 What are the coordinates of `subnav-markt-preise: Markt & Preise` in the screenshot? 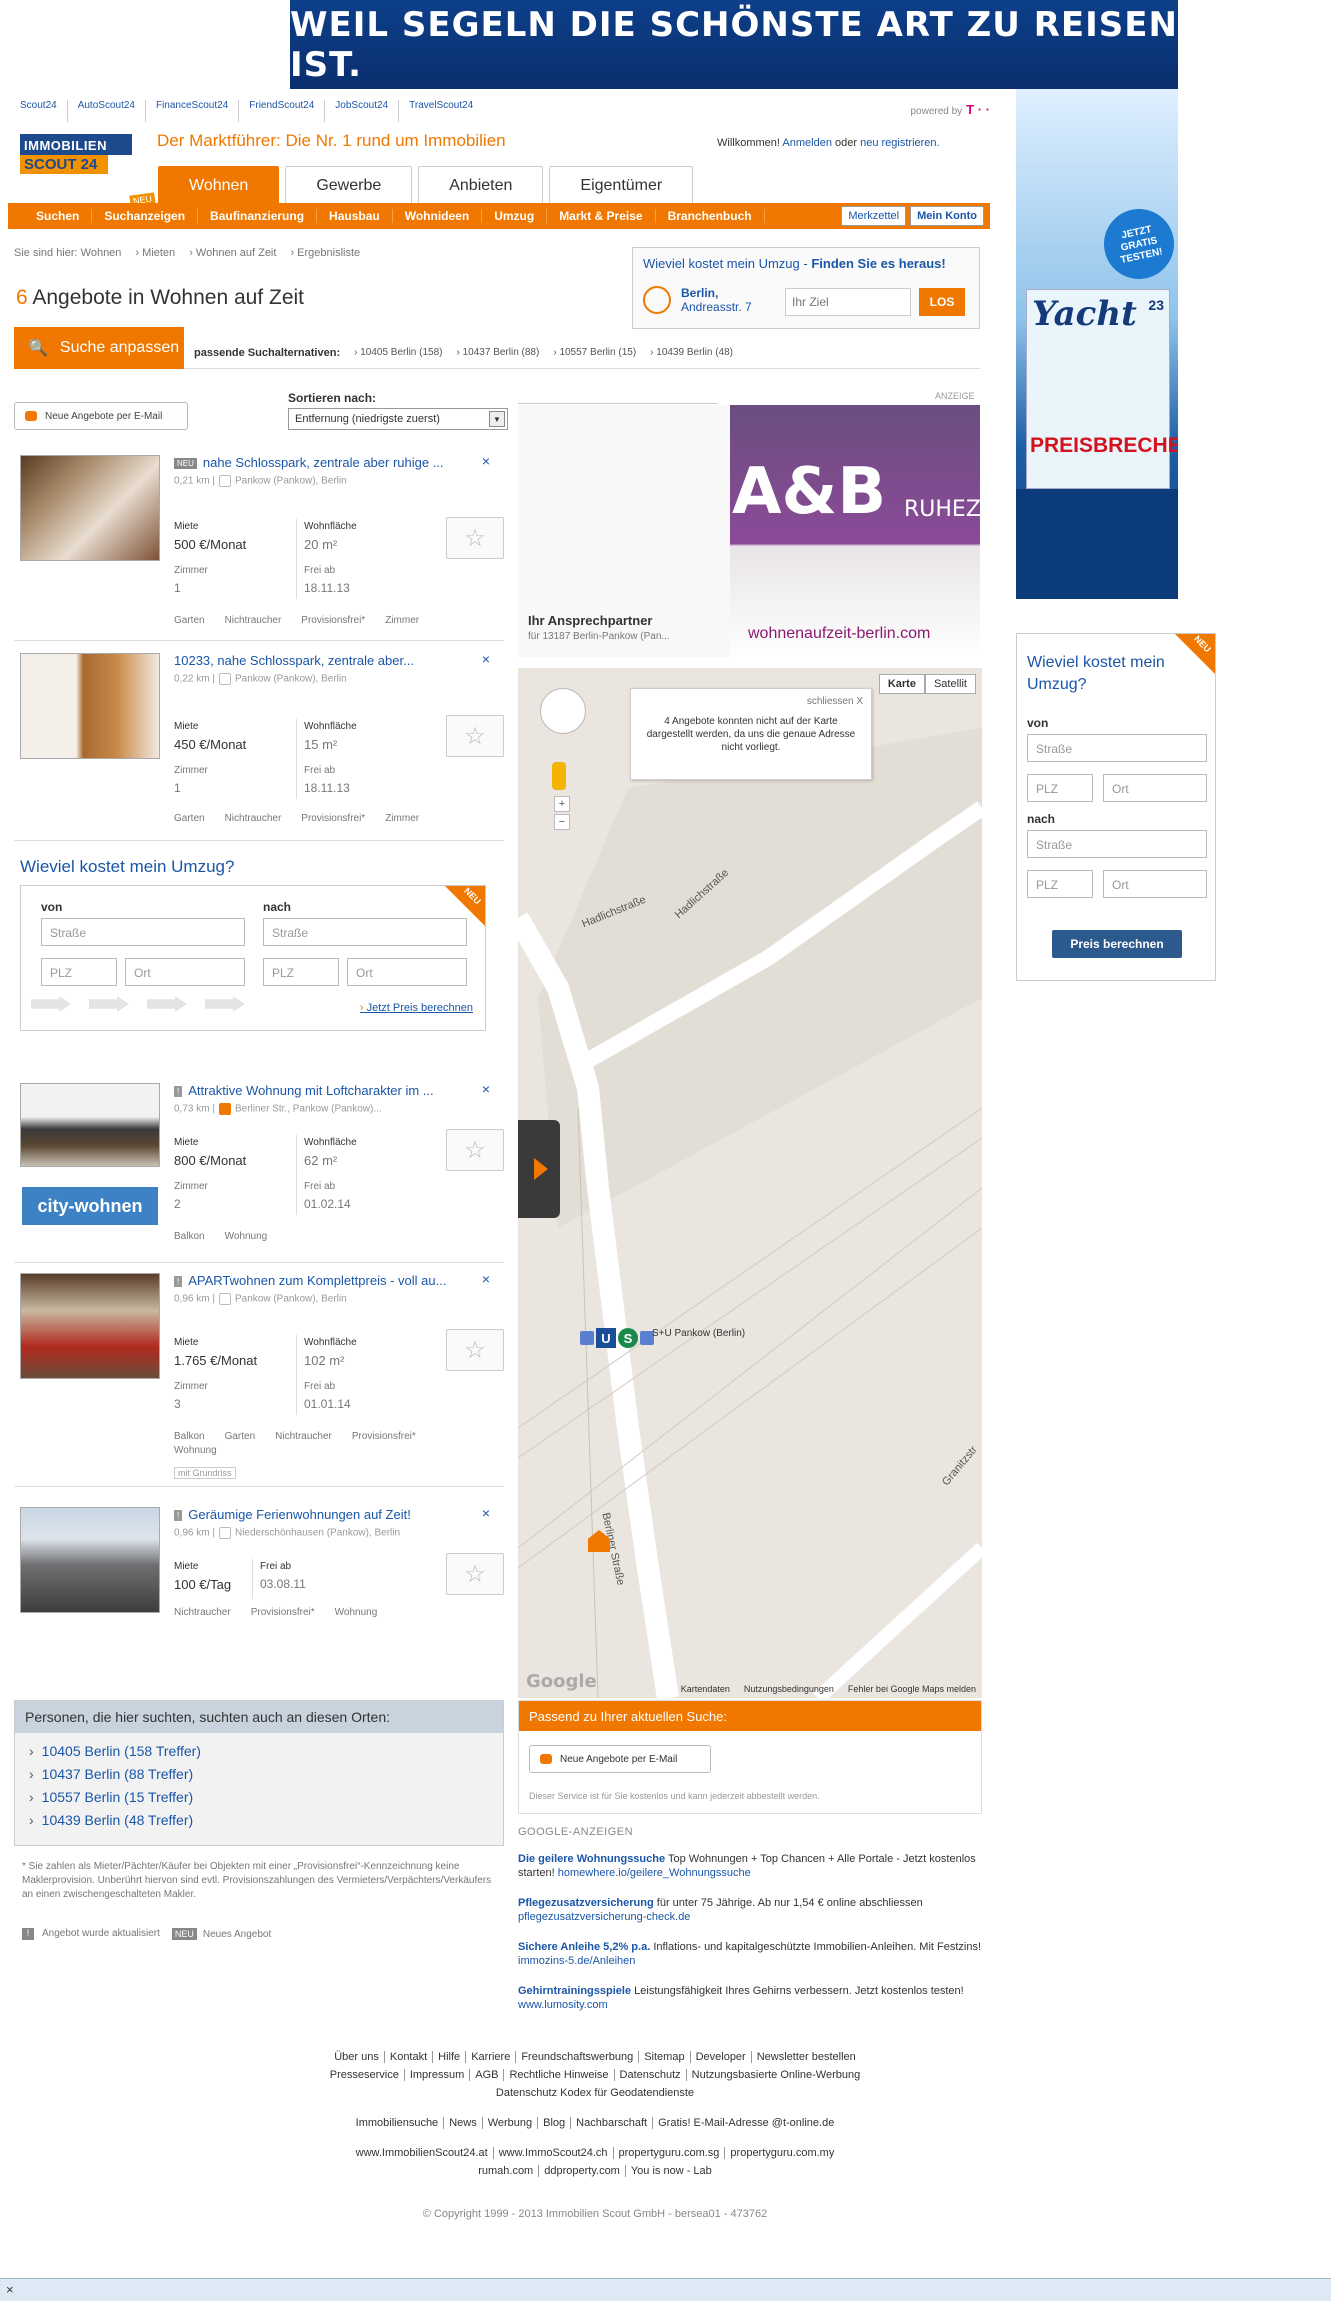 It's located at (601, 216).